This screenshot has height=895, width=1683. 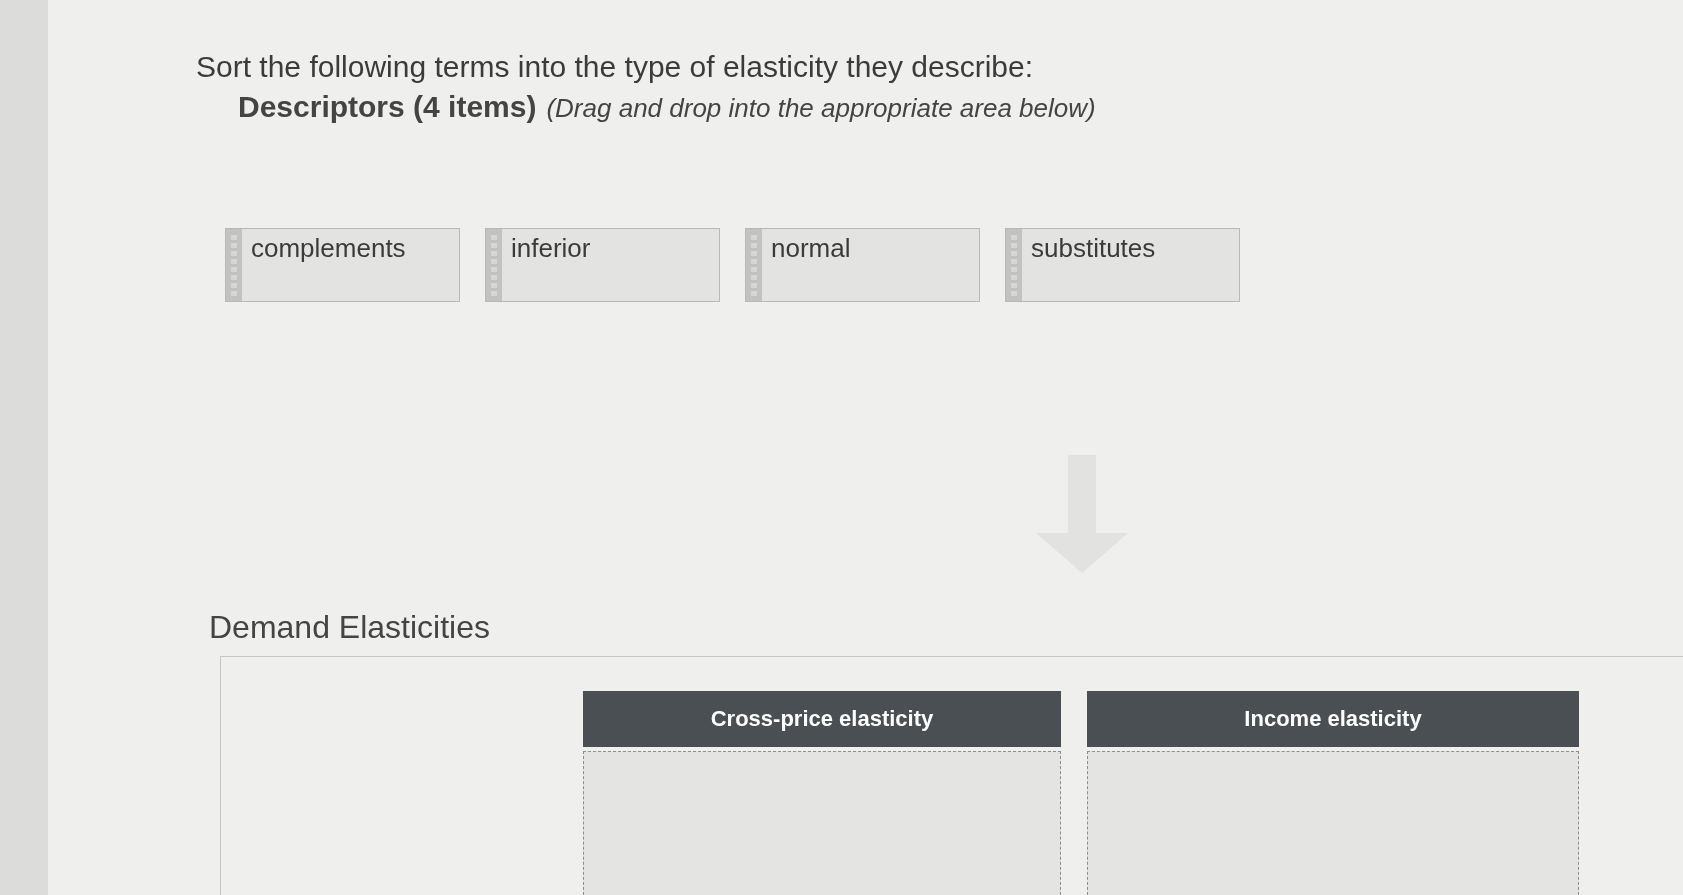 What do you see at coordinates (349, 627) in the screenshot?
I see `area-title: Demand Elasticities` at bounding box center [349, 627].